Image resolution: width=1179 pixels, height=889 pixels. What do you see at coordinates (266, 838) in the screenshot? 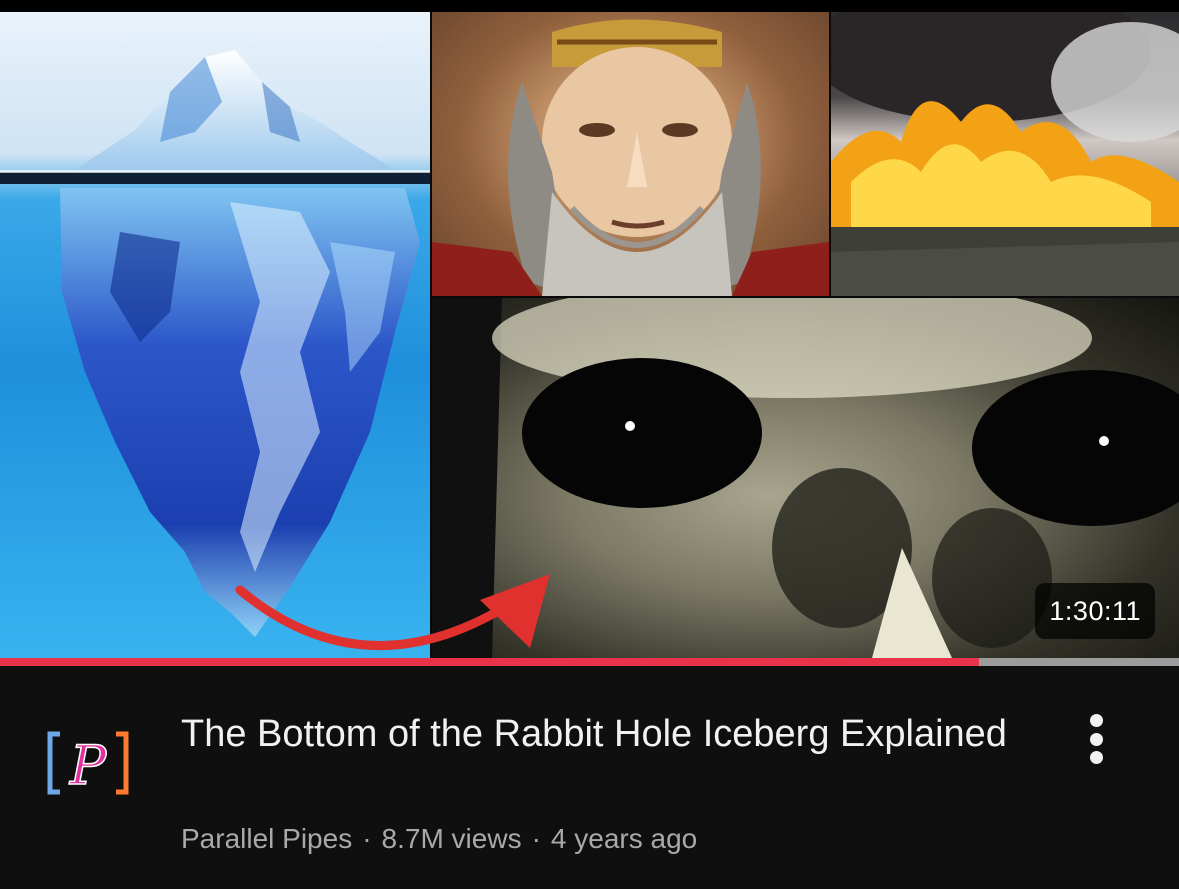
I see `channel-name: Parallel Pipes` at bounding box center [266, 838].